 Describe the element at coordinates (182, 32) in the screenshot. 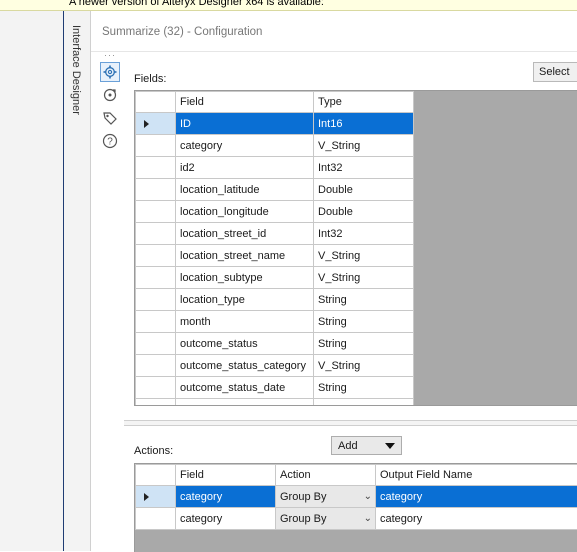

I see `configuration-title: Summarize (32) - Configuration` at that location.